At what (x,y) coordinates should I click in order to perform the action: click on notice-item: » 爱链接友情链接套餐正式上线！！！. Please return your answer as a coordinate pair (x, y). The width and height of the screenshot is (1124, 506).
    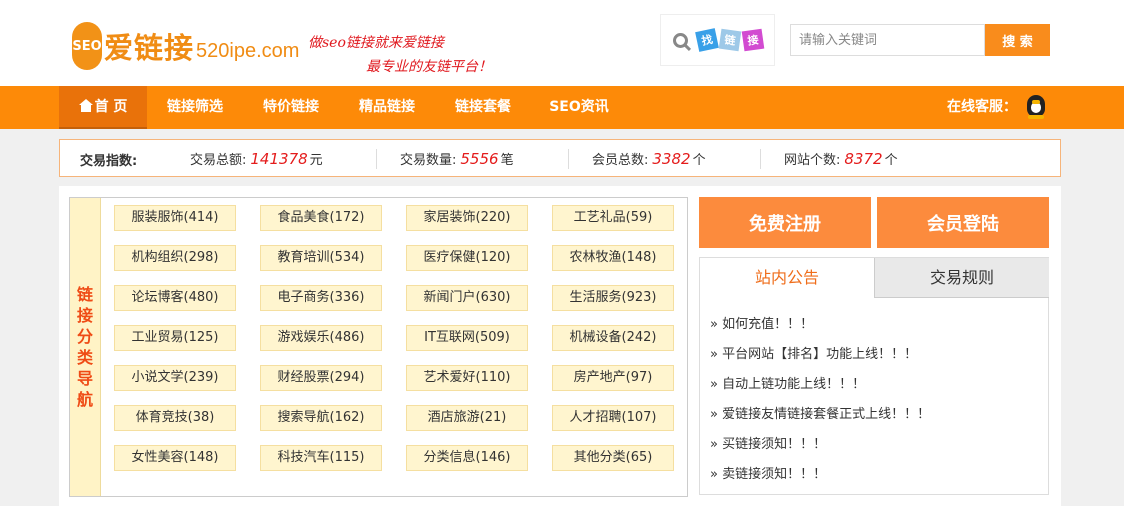
    Looking at the image, I should click on (820, 415).